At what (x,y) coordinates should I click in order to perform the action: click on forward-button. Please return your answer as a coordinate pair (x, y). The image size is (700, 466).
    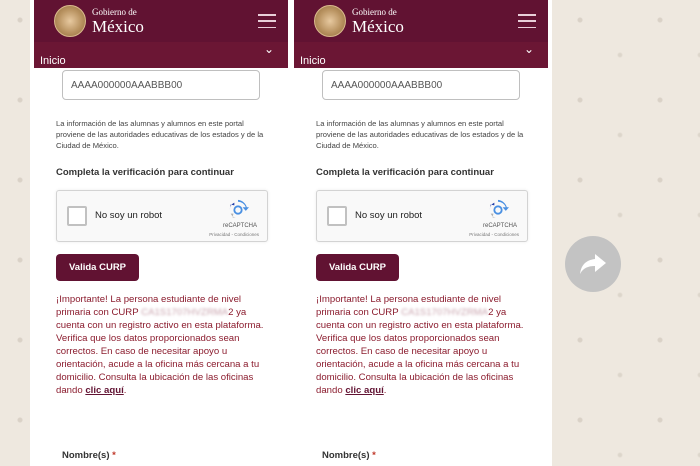
    Looking at the image, I should click on (593, 264).